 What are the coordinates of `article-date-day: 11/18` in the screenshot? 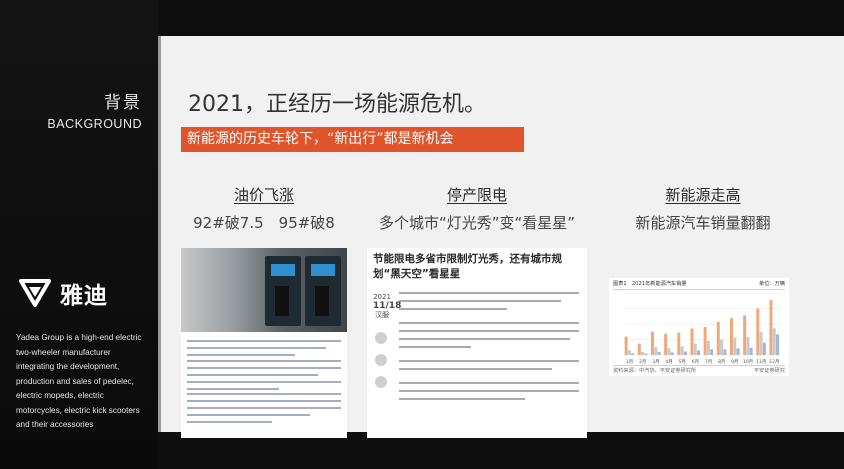 It's located at (387, 306).